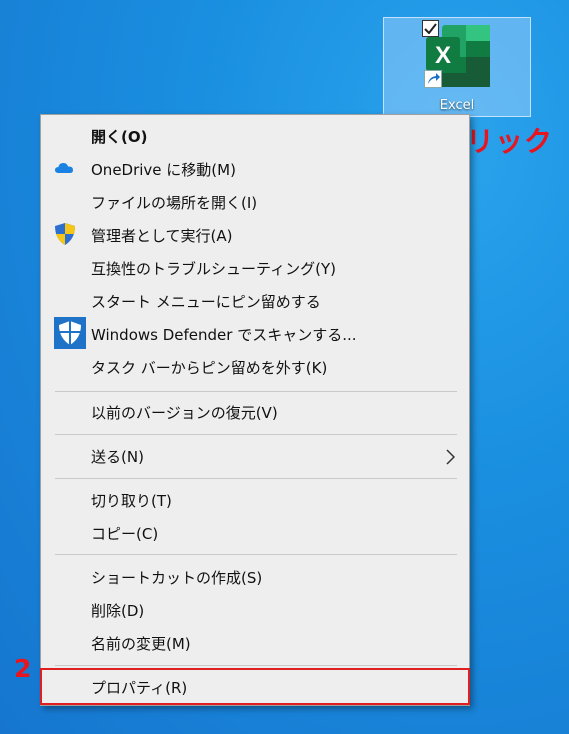 The width and height of the screenshot is (569, 734). Describe the element at coordinates (255, 456) in the screenshot. I see `menu-item-send-to: 送る(N)` at that location.